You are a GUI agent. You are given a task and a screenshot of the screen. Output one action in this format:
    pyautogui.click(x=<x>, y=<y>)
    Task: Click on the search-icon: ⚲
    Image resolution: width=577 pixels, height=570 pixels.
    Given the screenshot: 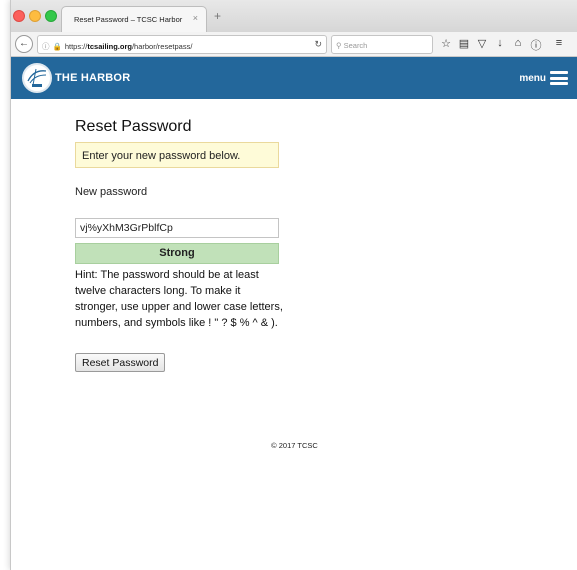 What is the action you would take?
    pyautogui.click(x=339, y=45)
    